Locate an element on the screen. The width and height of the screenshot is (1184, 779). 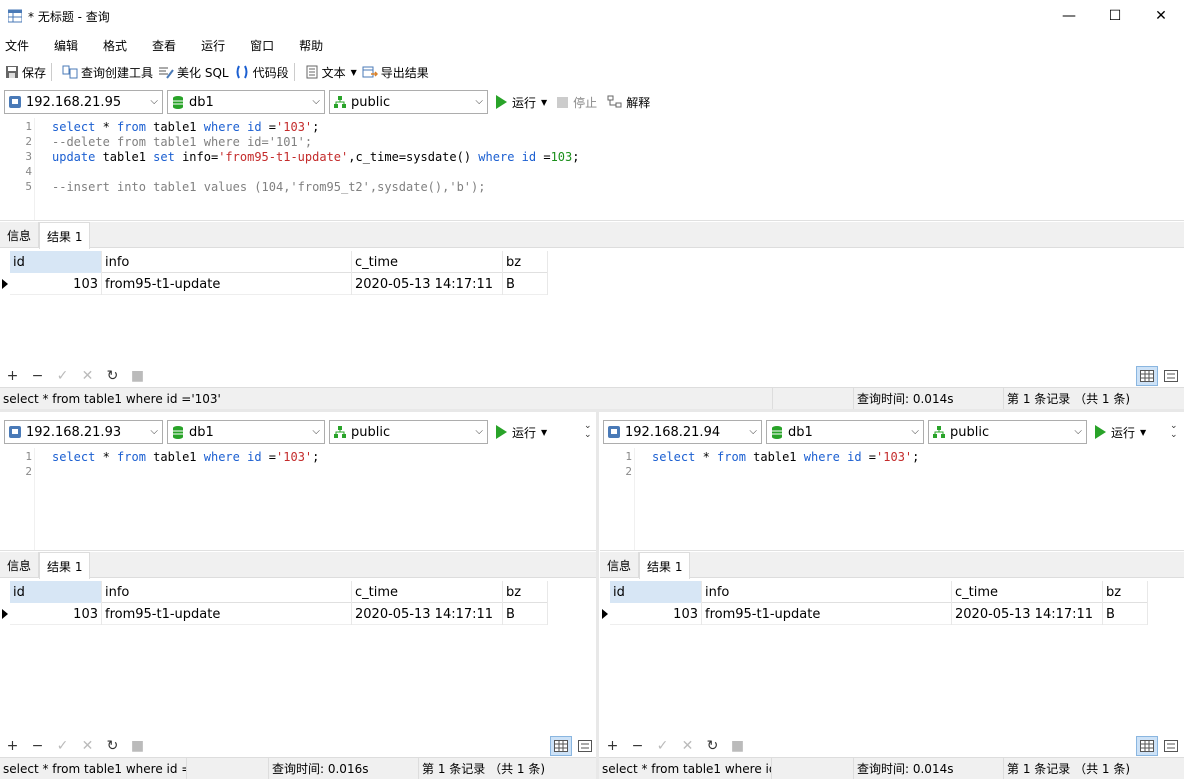
menu-run: 运行 is located at coordinates (213, 45).